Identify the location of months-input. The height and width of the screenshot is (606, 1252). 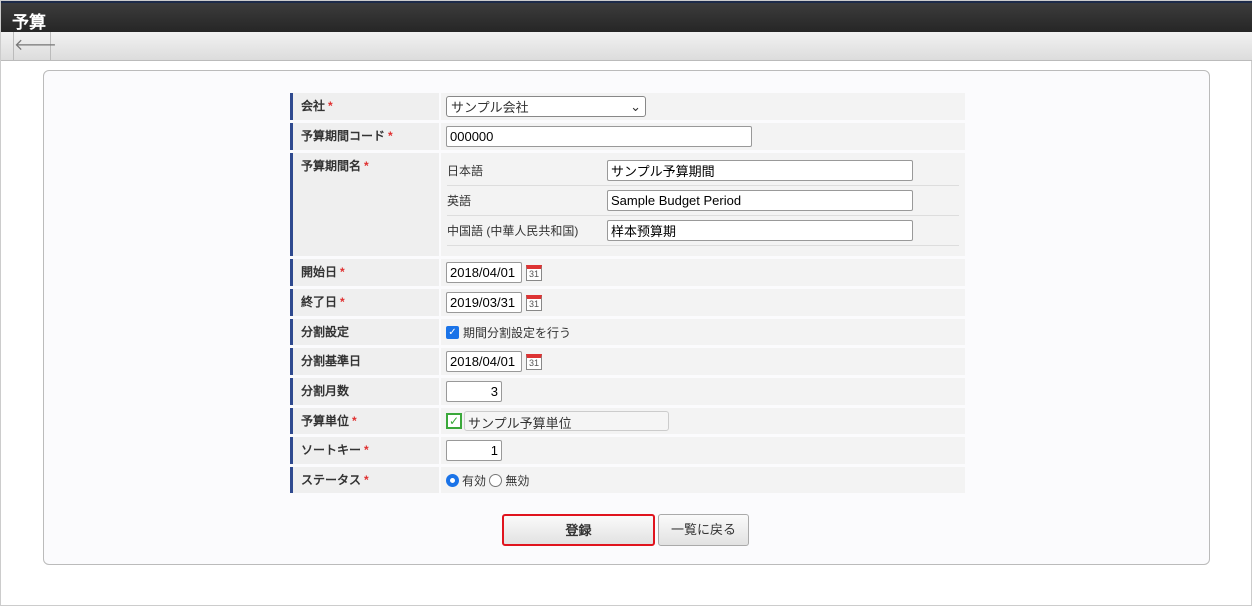
(474, 391).